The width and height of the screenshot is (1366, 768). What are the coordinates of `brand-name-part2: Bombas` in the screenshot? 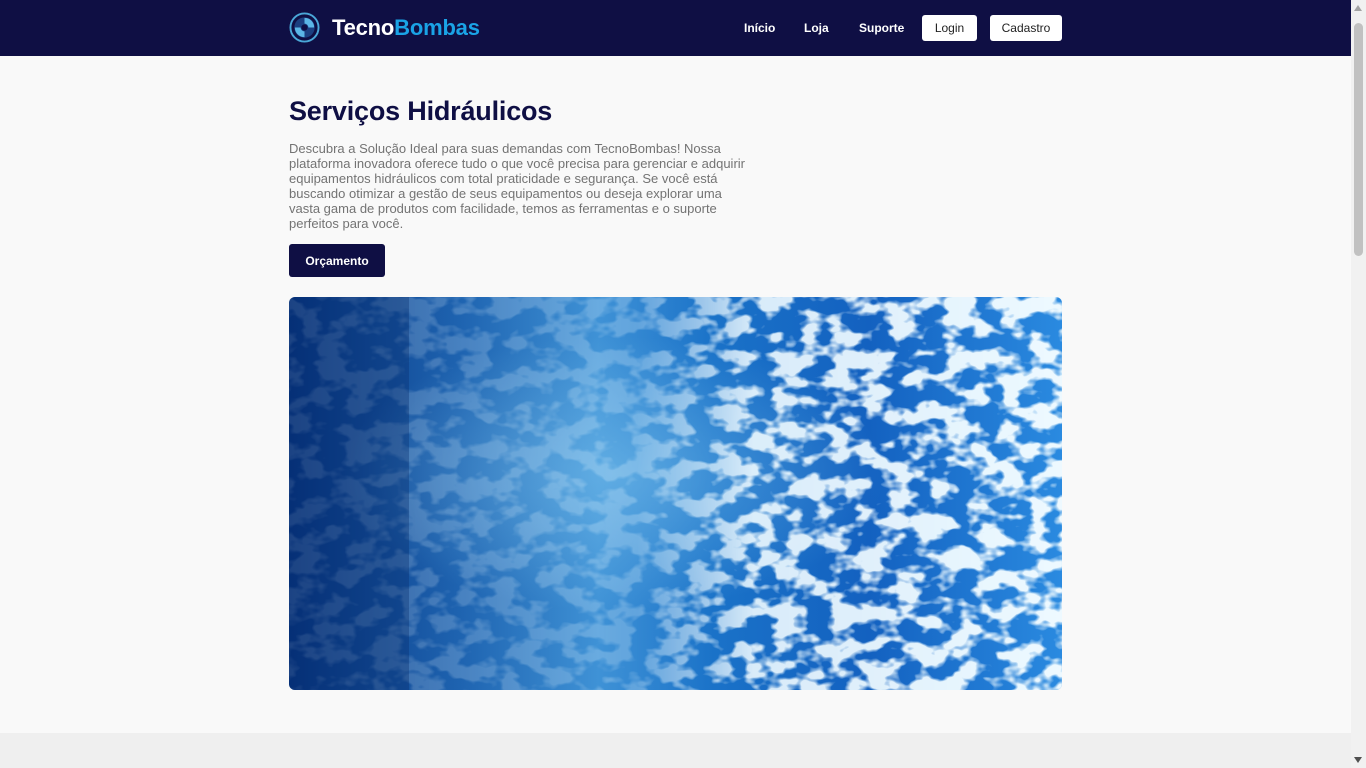 It's located at (437, 27).